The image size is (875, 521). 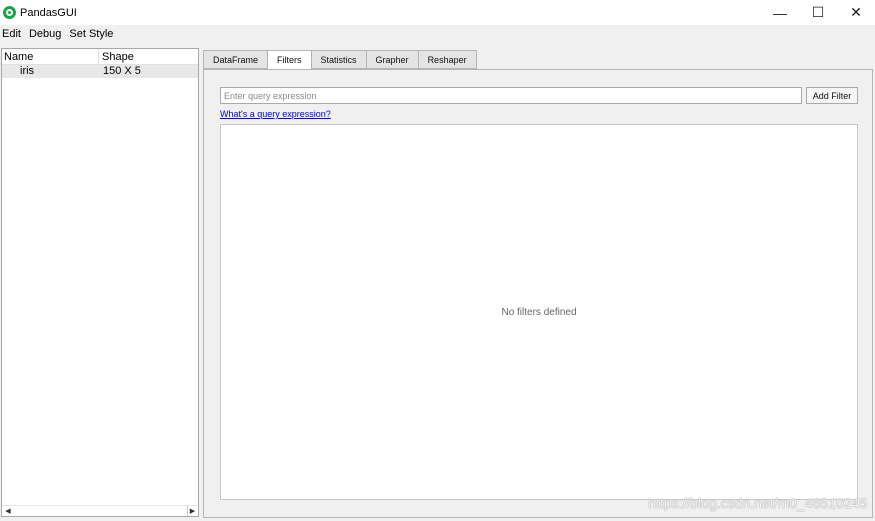 What do you see at coordinates (100, 71) in the screenshot?
I see `navigator-row: iris 150 X 5` at bounding box center [100, 71].